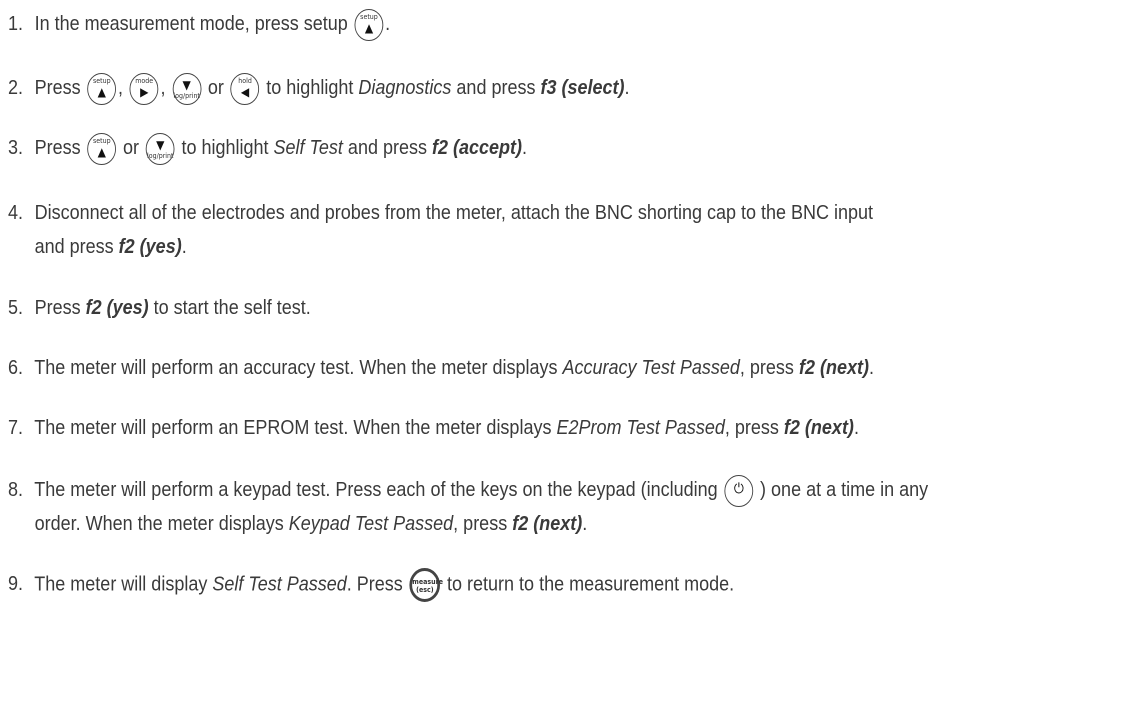 The image size is (1144, 708). I want to click on step-text: ) one at a time in any, so click(844, 490).